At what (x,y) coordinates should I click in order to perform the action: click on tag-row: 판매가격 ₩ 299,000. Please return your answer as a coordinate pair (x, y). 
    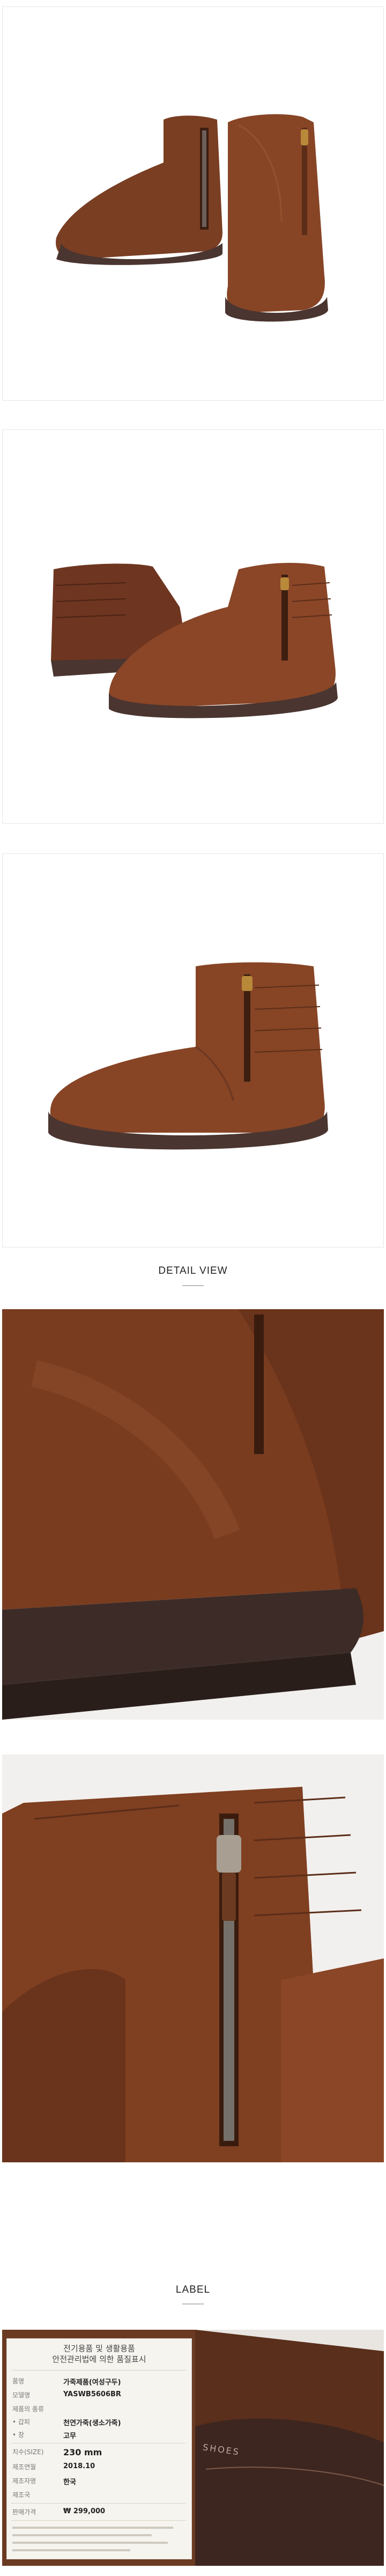
    Looking at the image, I should click on (59, 2511).